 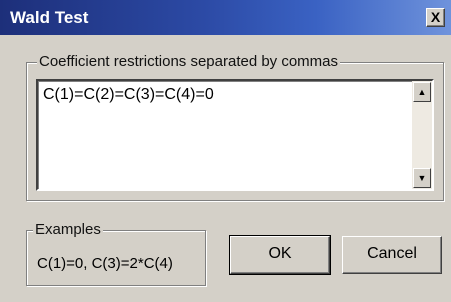 What do you see at coordinates (49, 17) in the screenshot?
I see `dialog-title: Wald Test` at bounding box center [49, 17].